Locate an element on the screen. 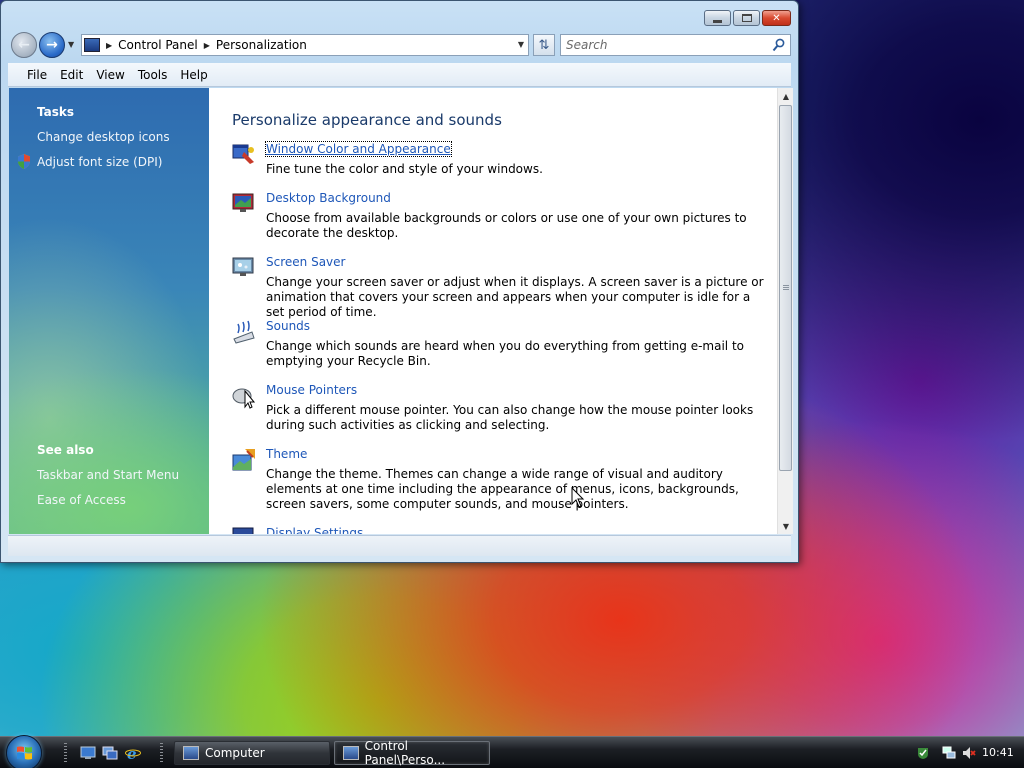 The width and height of the screenshot is (1024, 768). tasks-heading: Tasks is located at coordinates (56, 112).